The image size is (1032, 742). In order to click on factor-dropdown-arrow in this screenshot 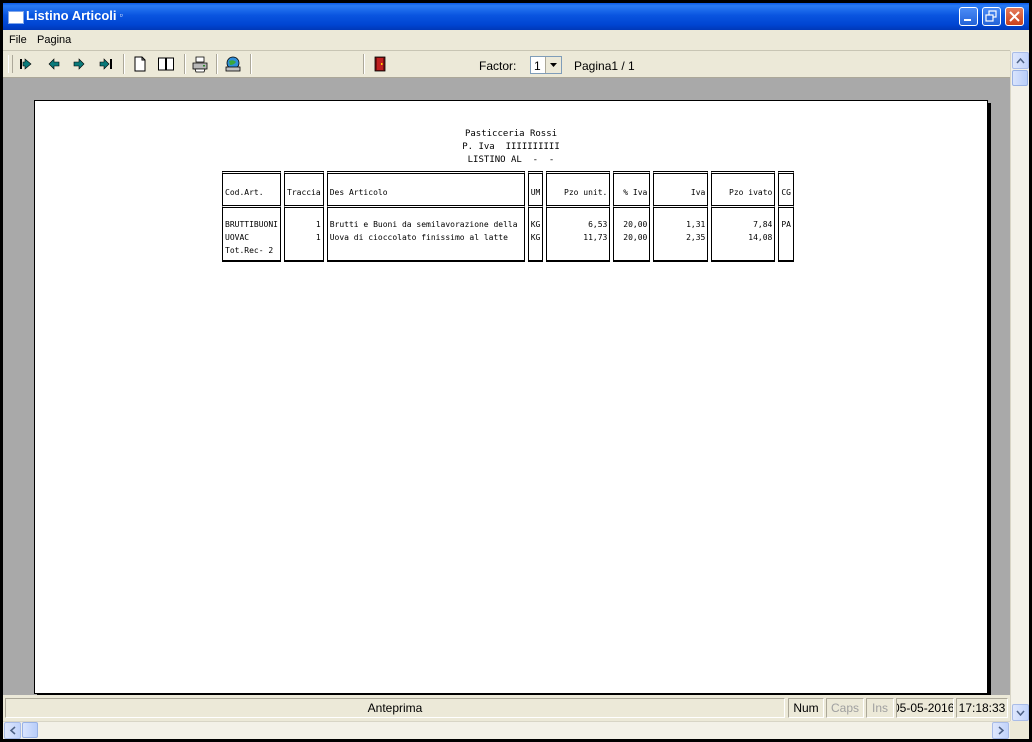, I will do `click(553, 65)`.